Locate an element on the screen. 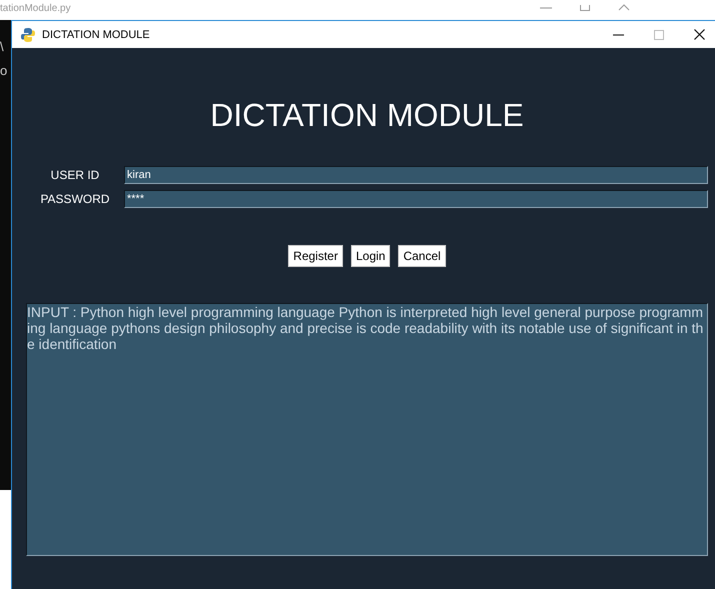 The image size is (715, 589). close-icon is located at coordinates (699, 34).